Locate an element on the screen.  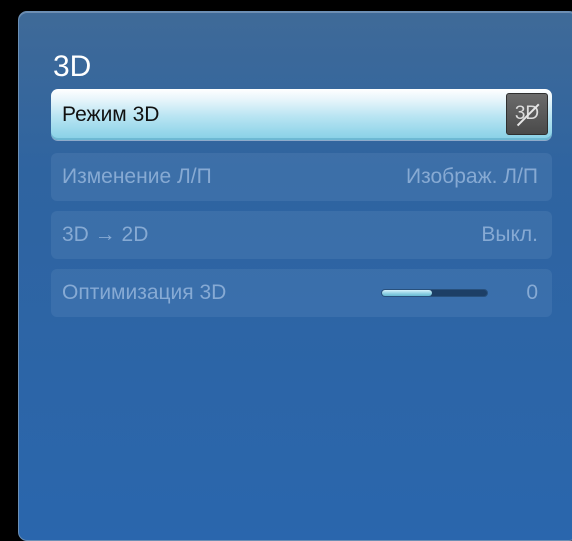
menu-item-3d-to-2d: 3D → 2D Выкл. is located at coordinates (301, 235).